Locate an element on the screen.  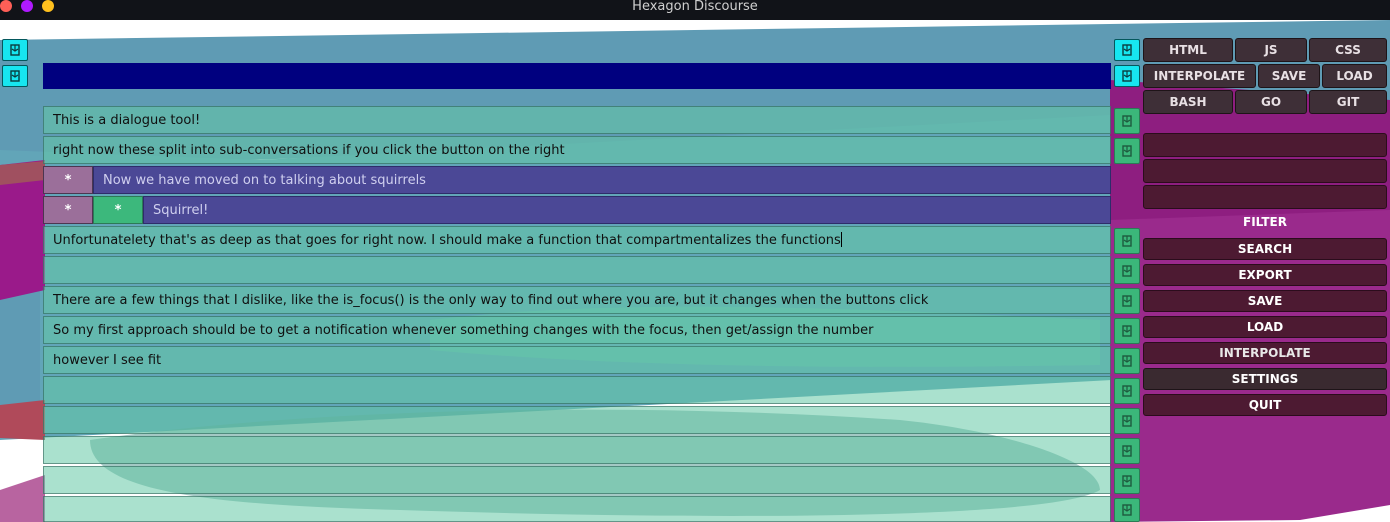
text-cursor is located at coordinates (841, 239).